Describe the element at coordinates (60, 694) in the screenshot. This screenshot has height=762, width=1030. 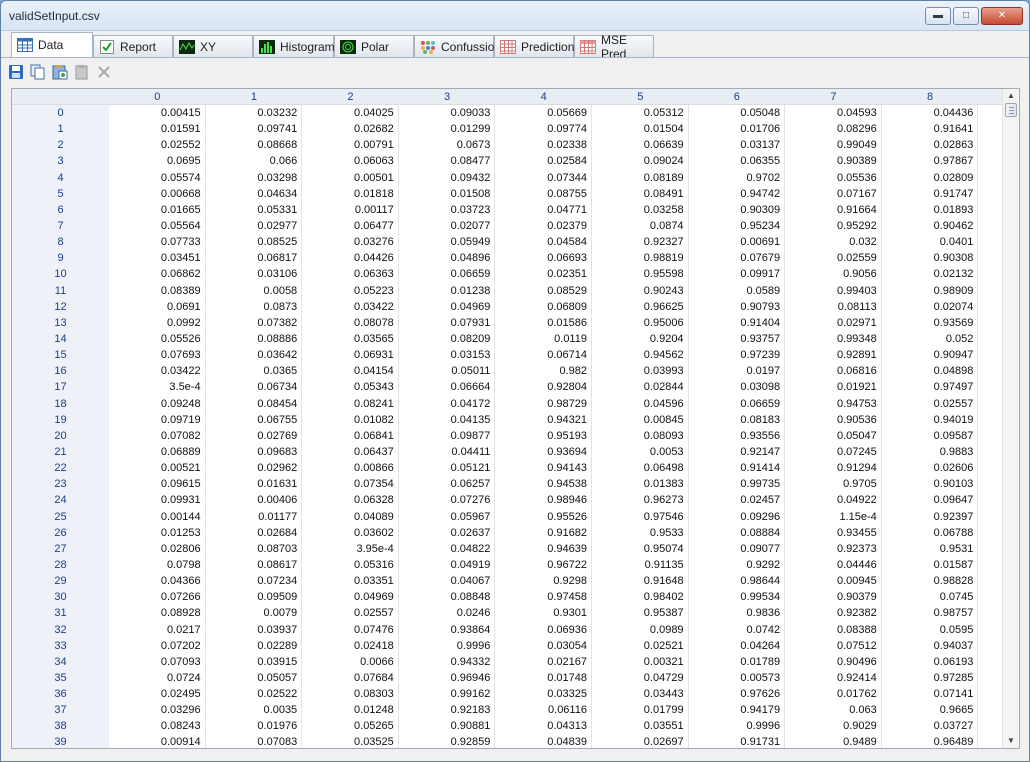
I see `row-index: 36` at that location.